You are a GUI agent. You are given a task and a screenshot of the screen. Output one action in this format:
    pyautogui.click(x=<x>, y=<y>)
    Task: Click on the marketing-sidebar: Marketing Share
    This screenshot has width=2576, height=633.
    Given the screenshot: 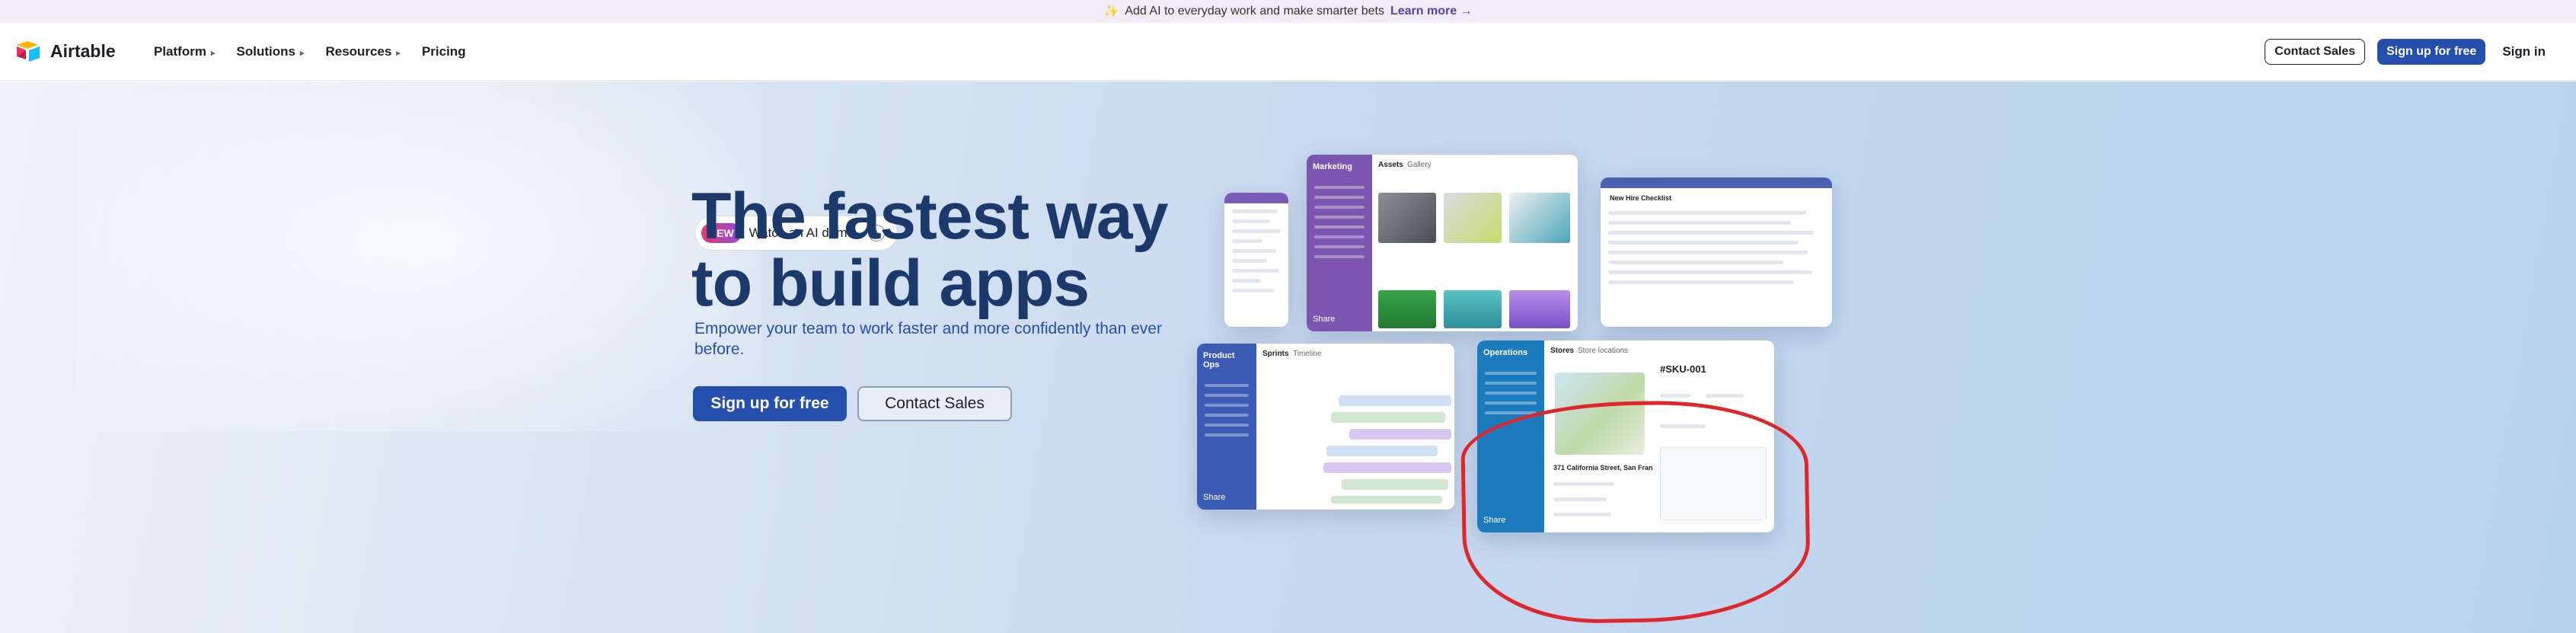 What is the action you would take?
    pyautogui.click(x=1339, y=243)
    